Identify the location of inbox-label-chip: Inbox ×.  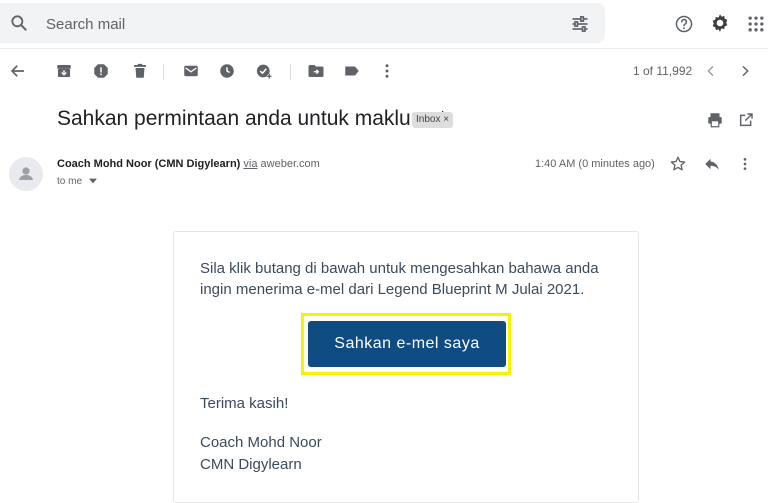
(433, 120).